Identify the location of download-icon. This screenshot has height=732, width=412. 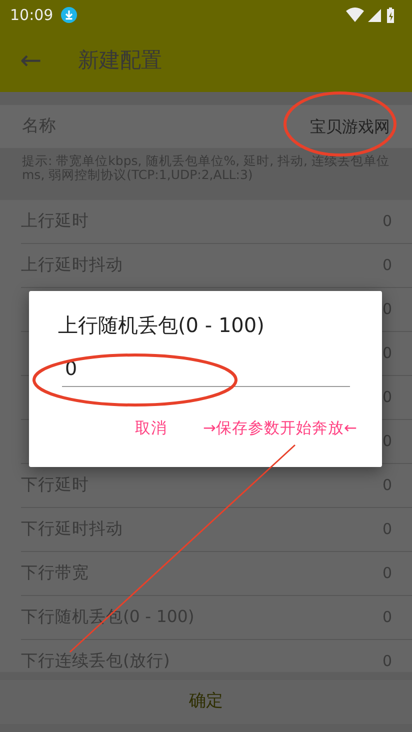
(69, 15).